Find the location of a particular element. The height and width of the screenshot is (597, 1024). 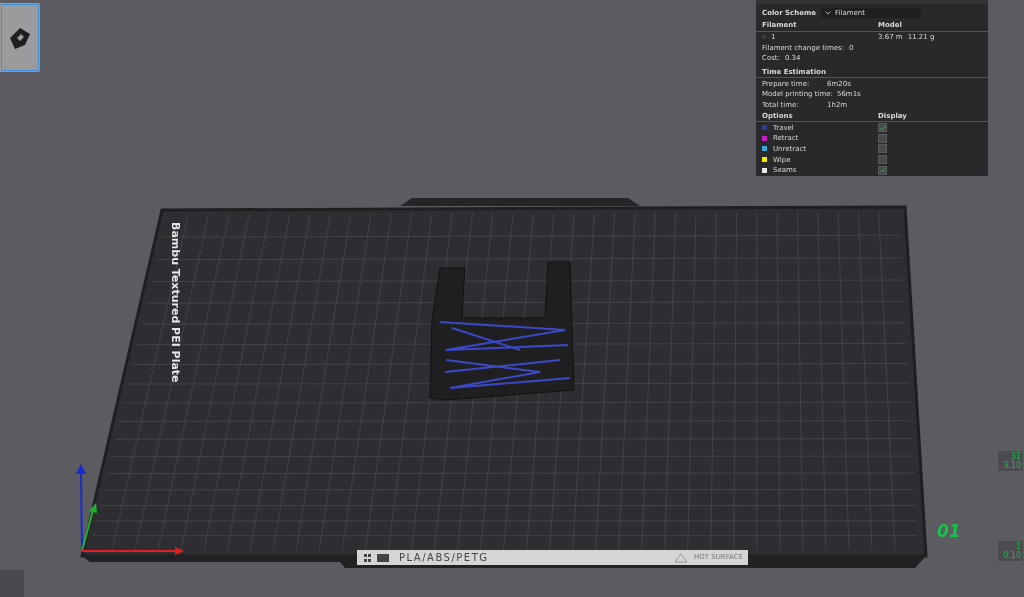

caret-icon is located at coordinates (828, 13).